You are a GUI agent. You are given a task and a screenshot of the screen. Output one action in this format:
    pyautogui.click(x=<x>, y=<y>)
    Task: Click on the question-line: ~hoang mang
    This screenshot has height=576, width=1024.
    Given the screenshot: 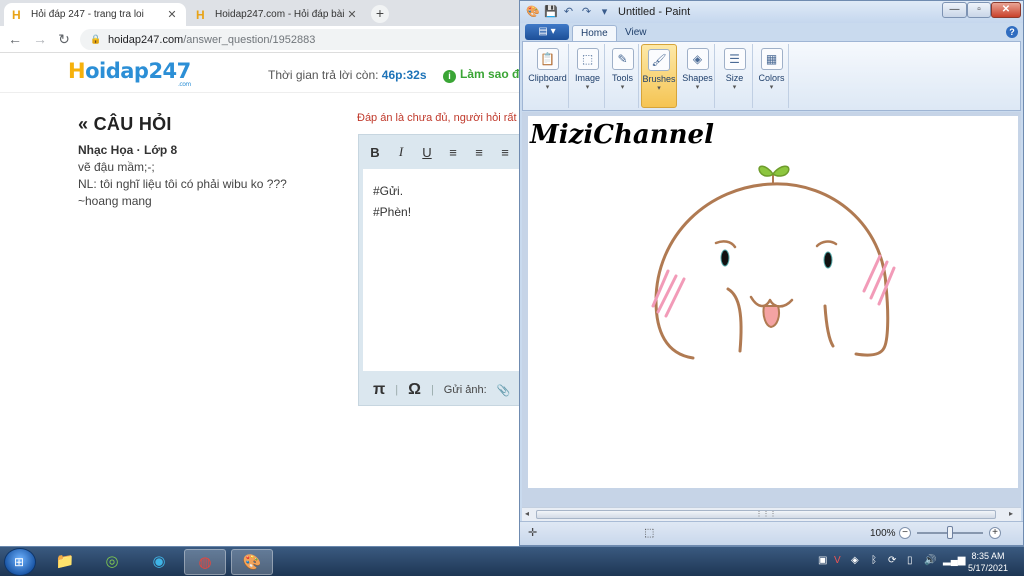 What is the action you would take?
    pyautogui.click(x=115, y=201)
    